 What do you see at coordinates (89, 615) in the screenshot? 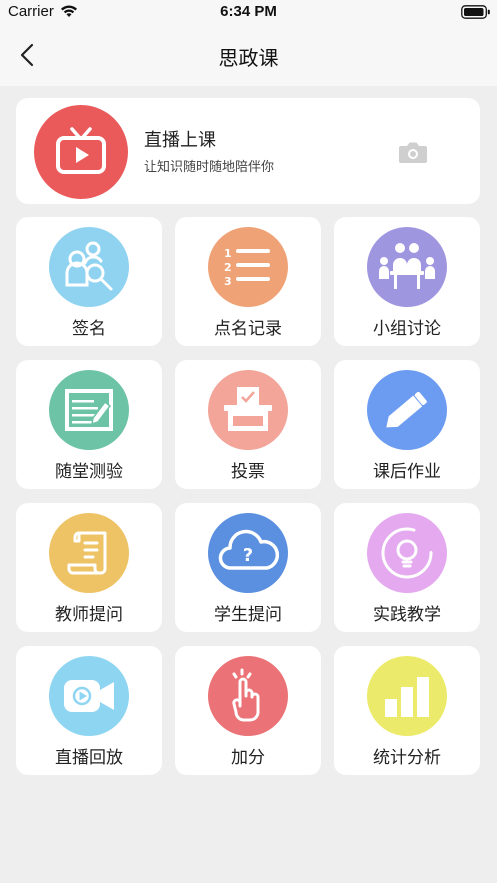
I see `tile-label: 教师提问` at bounding box center [89, 615].